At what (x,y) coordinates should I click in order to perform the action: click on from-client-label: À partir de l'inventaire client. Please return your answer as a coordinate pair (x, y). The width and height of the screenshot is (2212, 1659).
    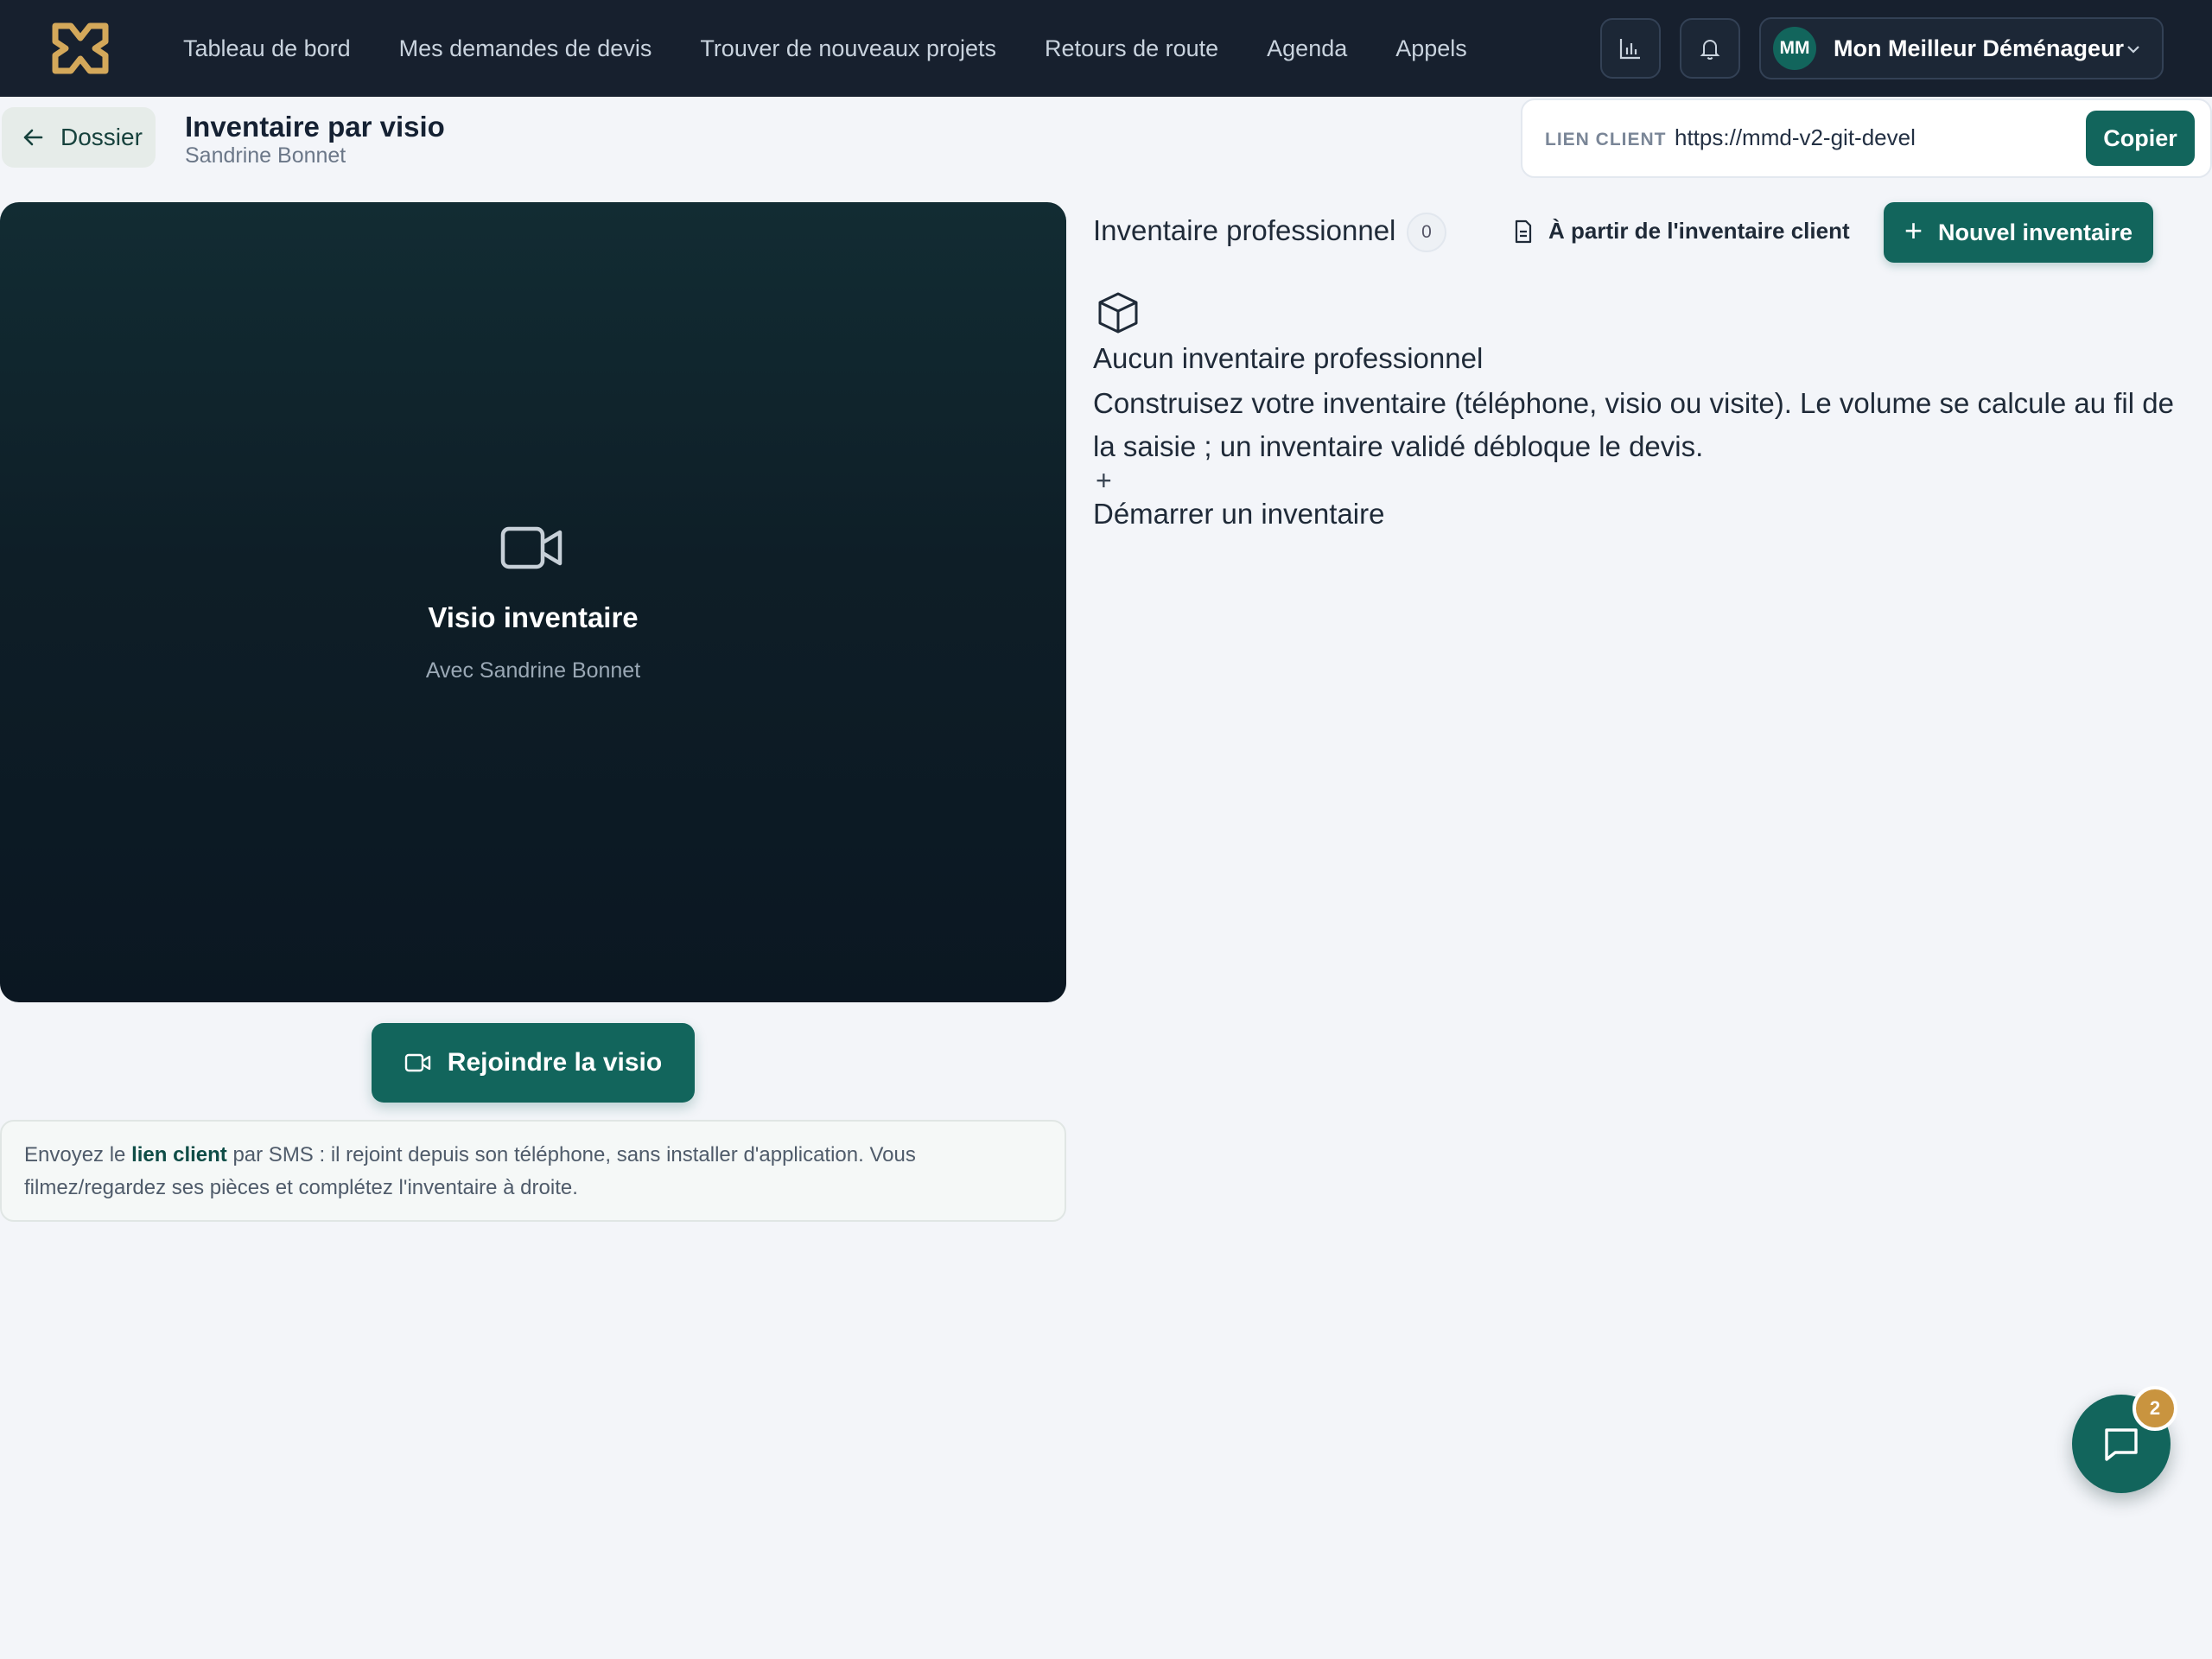
    Looking at the image, I should click on (1699, 231).